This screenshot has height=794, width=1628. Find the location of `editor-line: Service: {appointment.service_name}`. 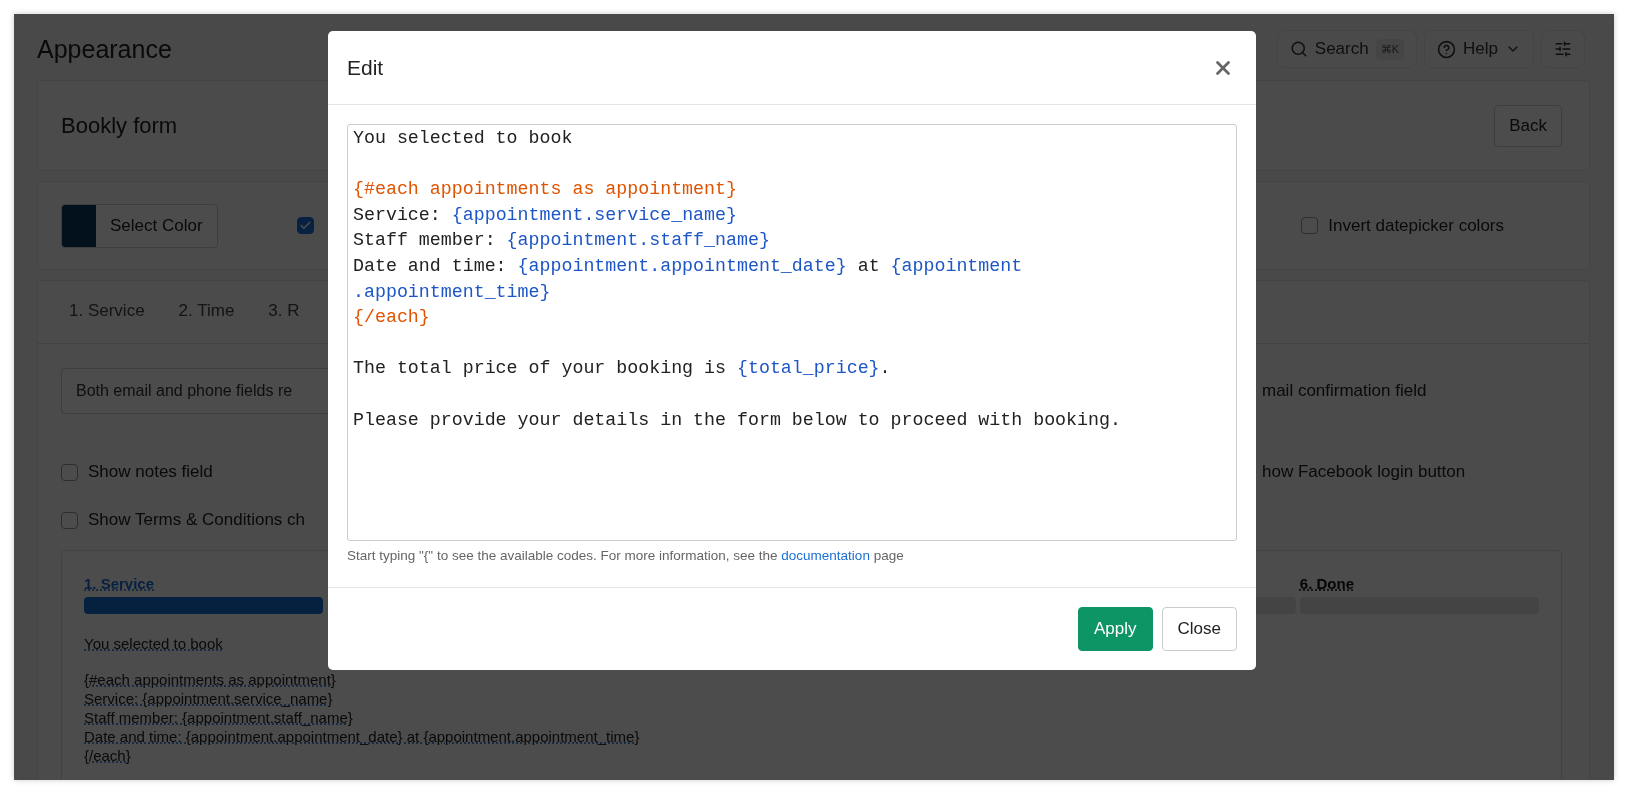

editor-line: Service: {appointment.service_name} is located at coordinates (545, 214).